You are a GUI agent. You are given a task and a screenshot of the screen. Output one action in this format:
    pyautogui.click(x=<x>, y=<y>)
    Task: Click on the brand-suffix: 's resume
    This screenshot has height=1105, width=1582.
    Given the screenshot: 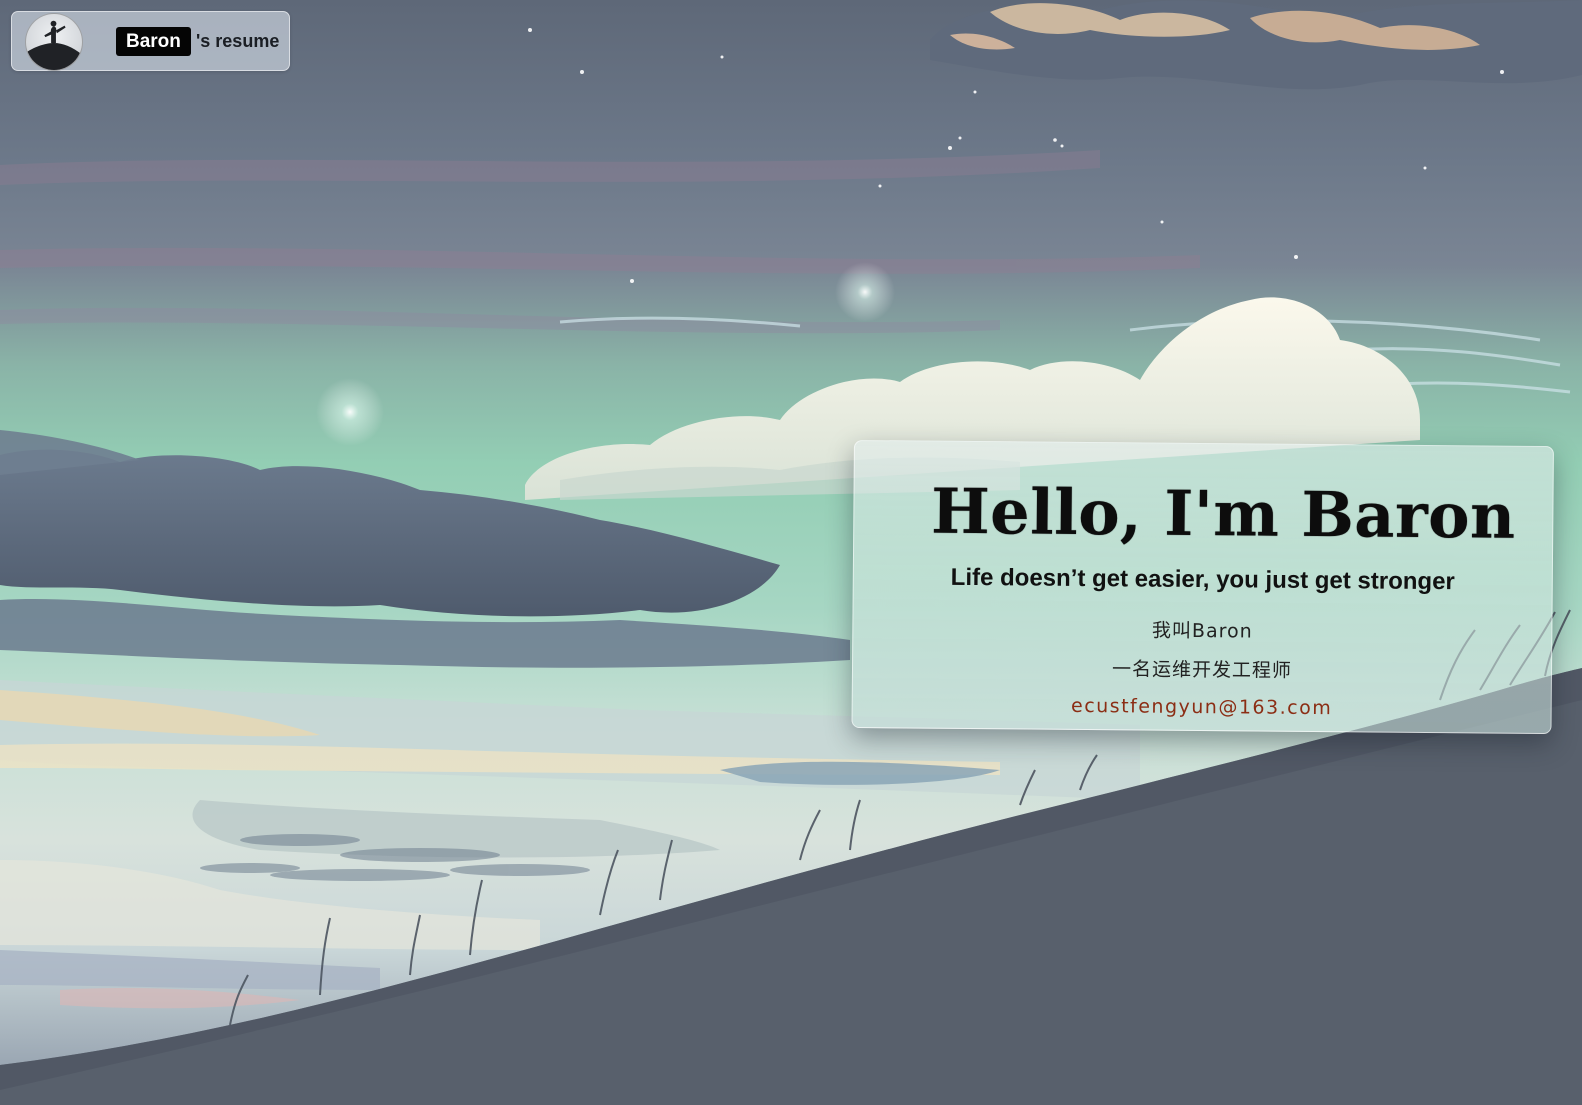 What is the action you would take?
    pyautogui.click(x=237, y=41)
    